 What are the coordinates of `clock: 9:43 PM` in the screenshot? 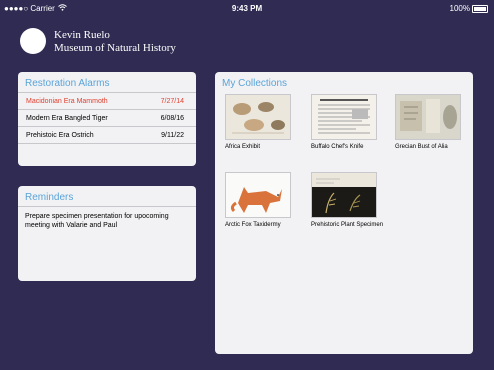 It's located at (247, 8).